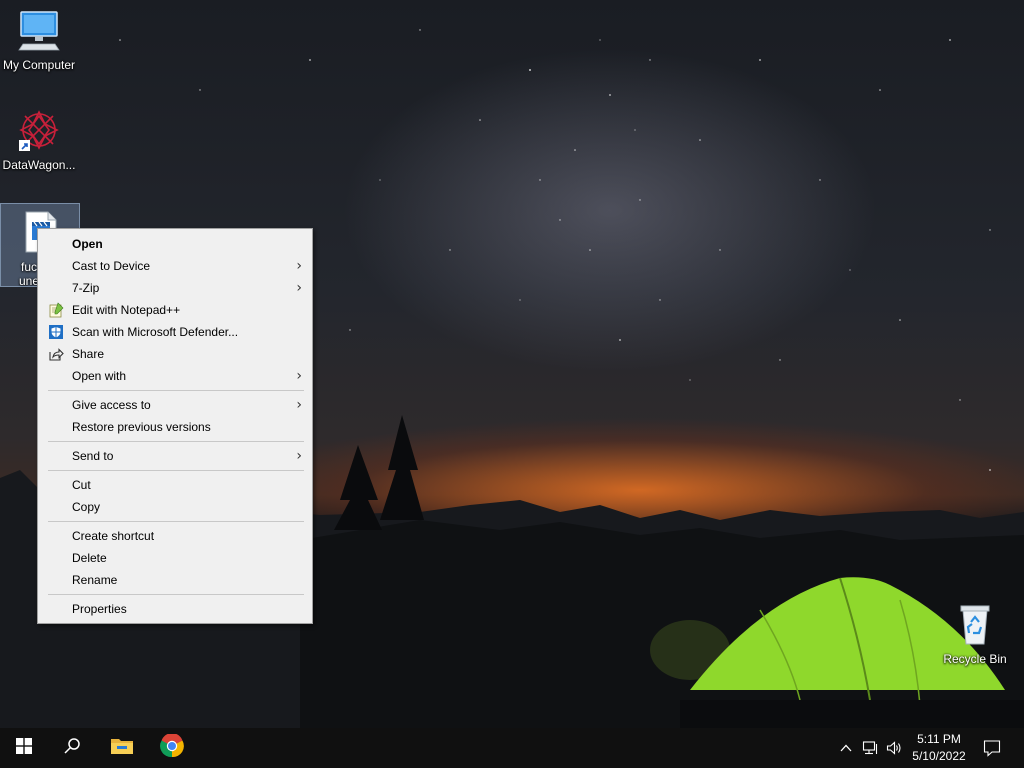  I want to click on menu-item-rename: Rename, so click(175, 580).